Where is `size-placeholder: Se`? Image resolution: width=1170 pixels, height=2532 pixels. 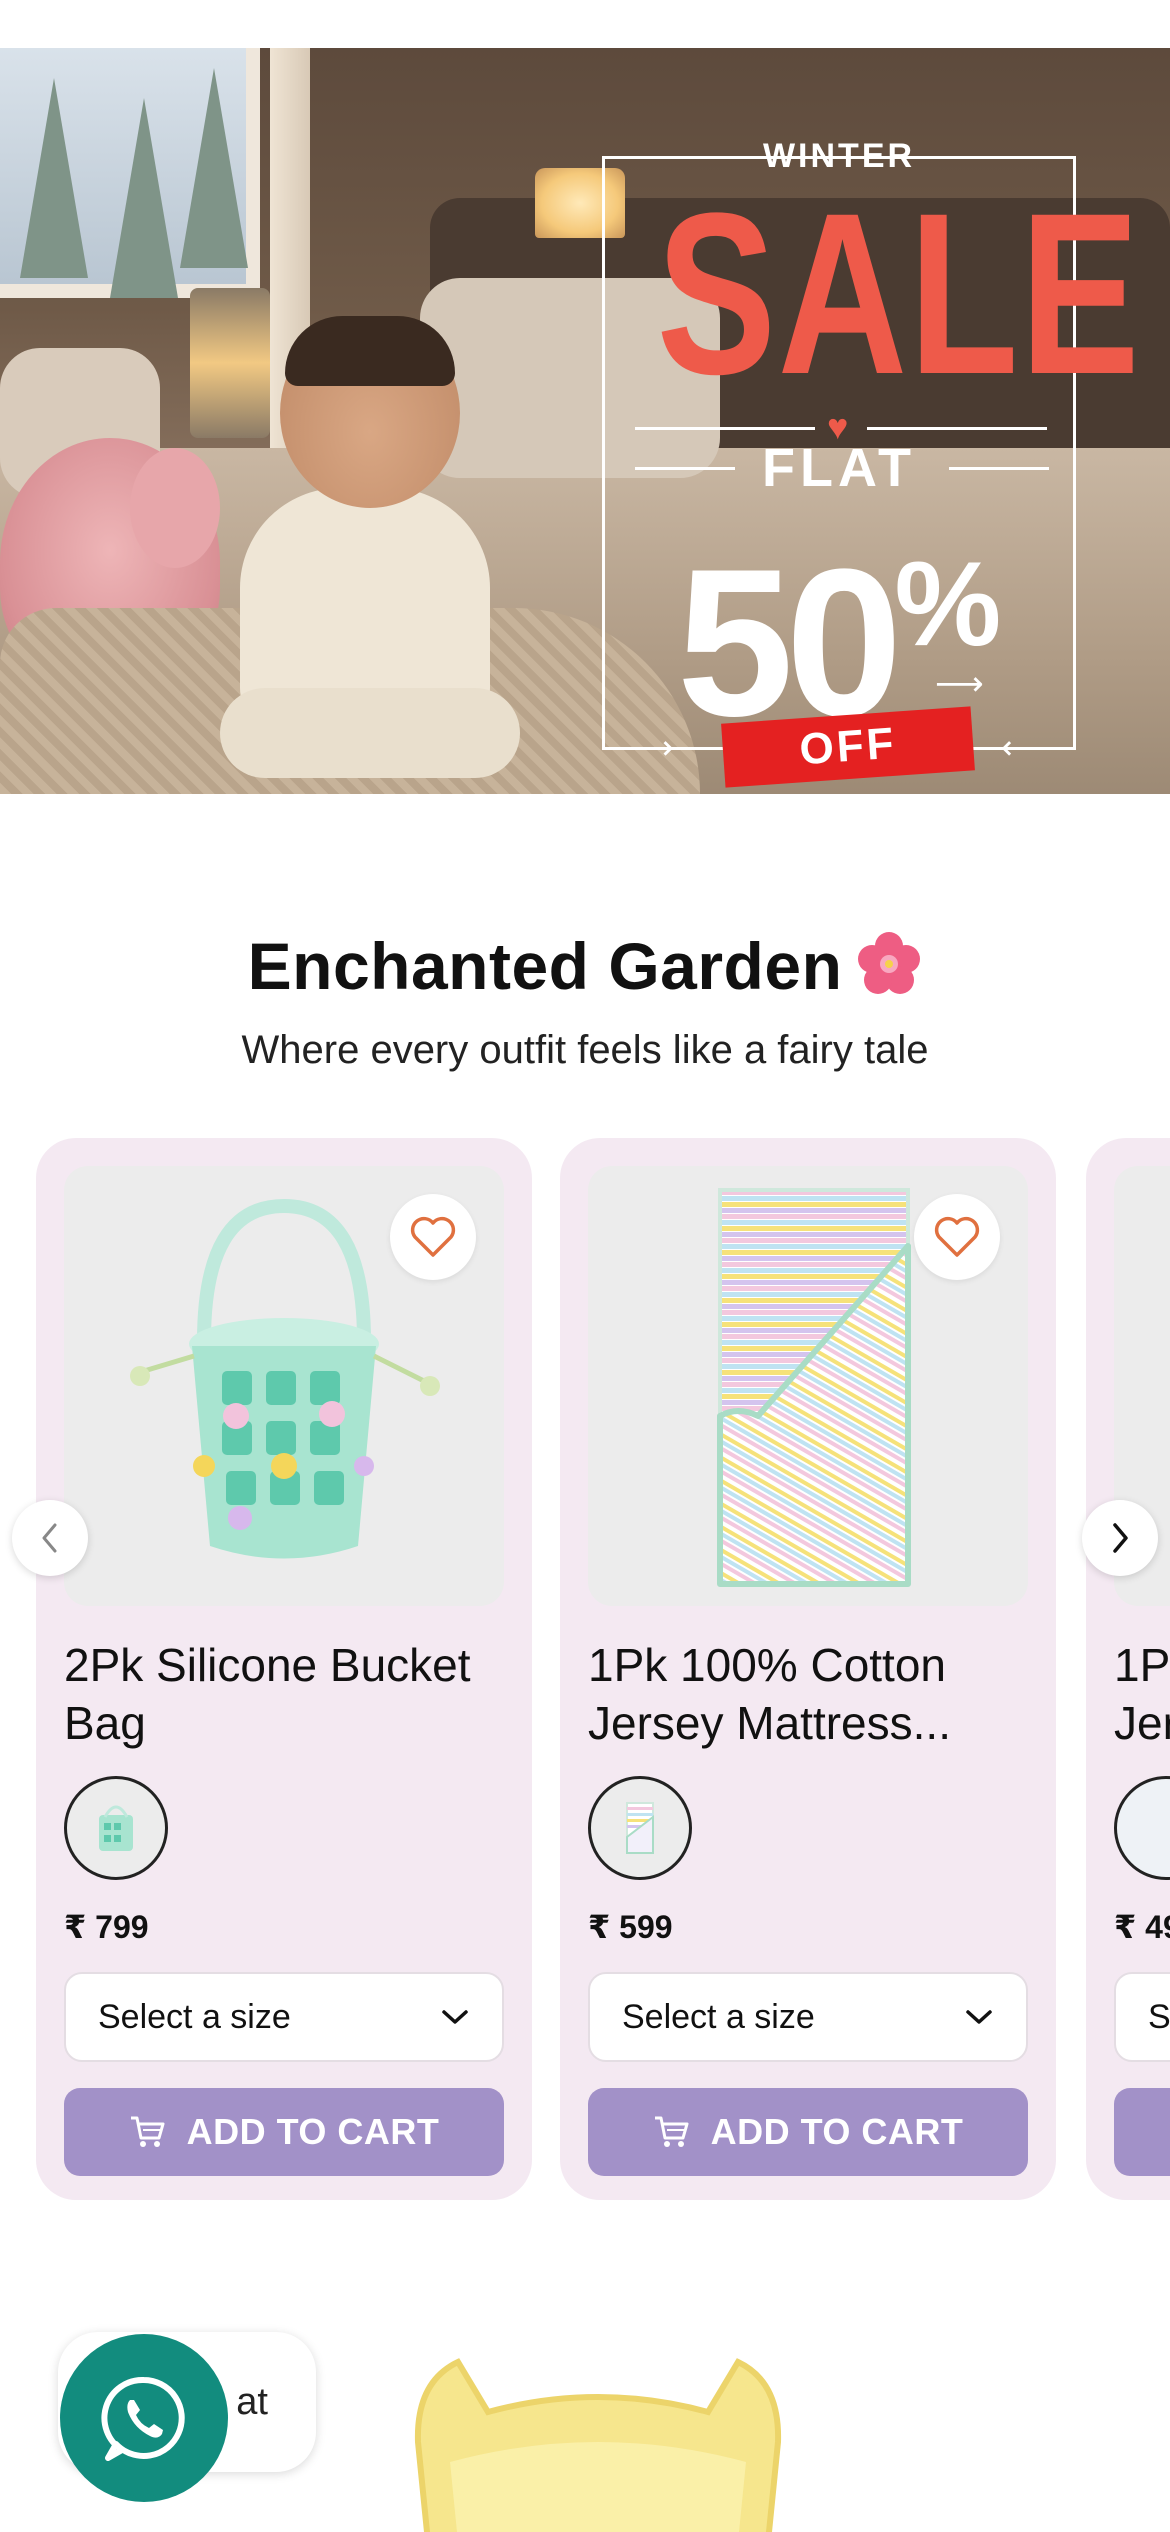 size-placeholder: Se is located at coordinates (1159, 2016).